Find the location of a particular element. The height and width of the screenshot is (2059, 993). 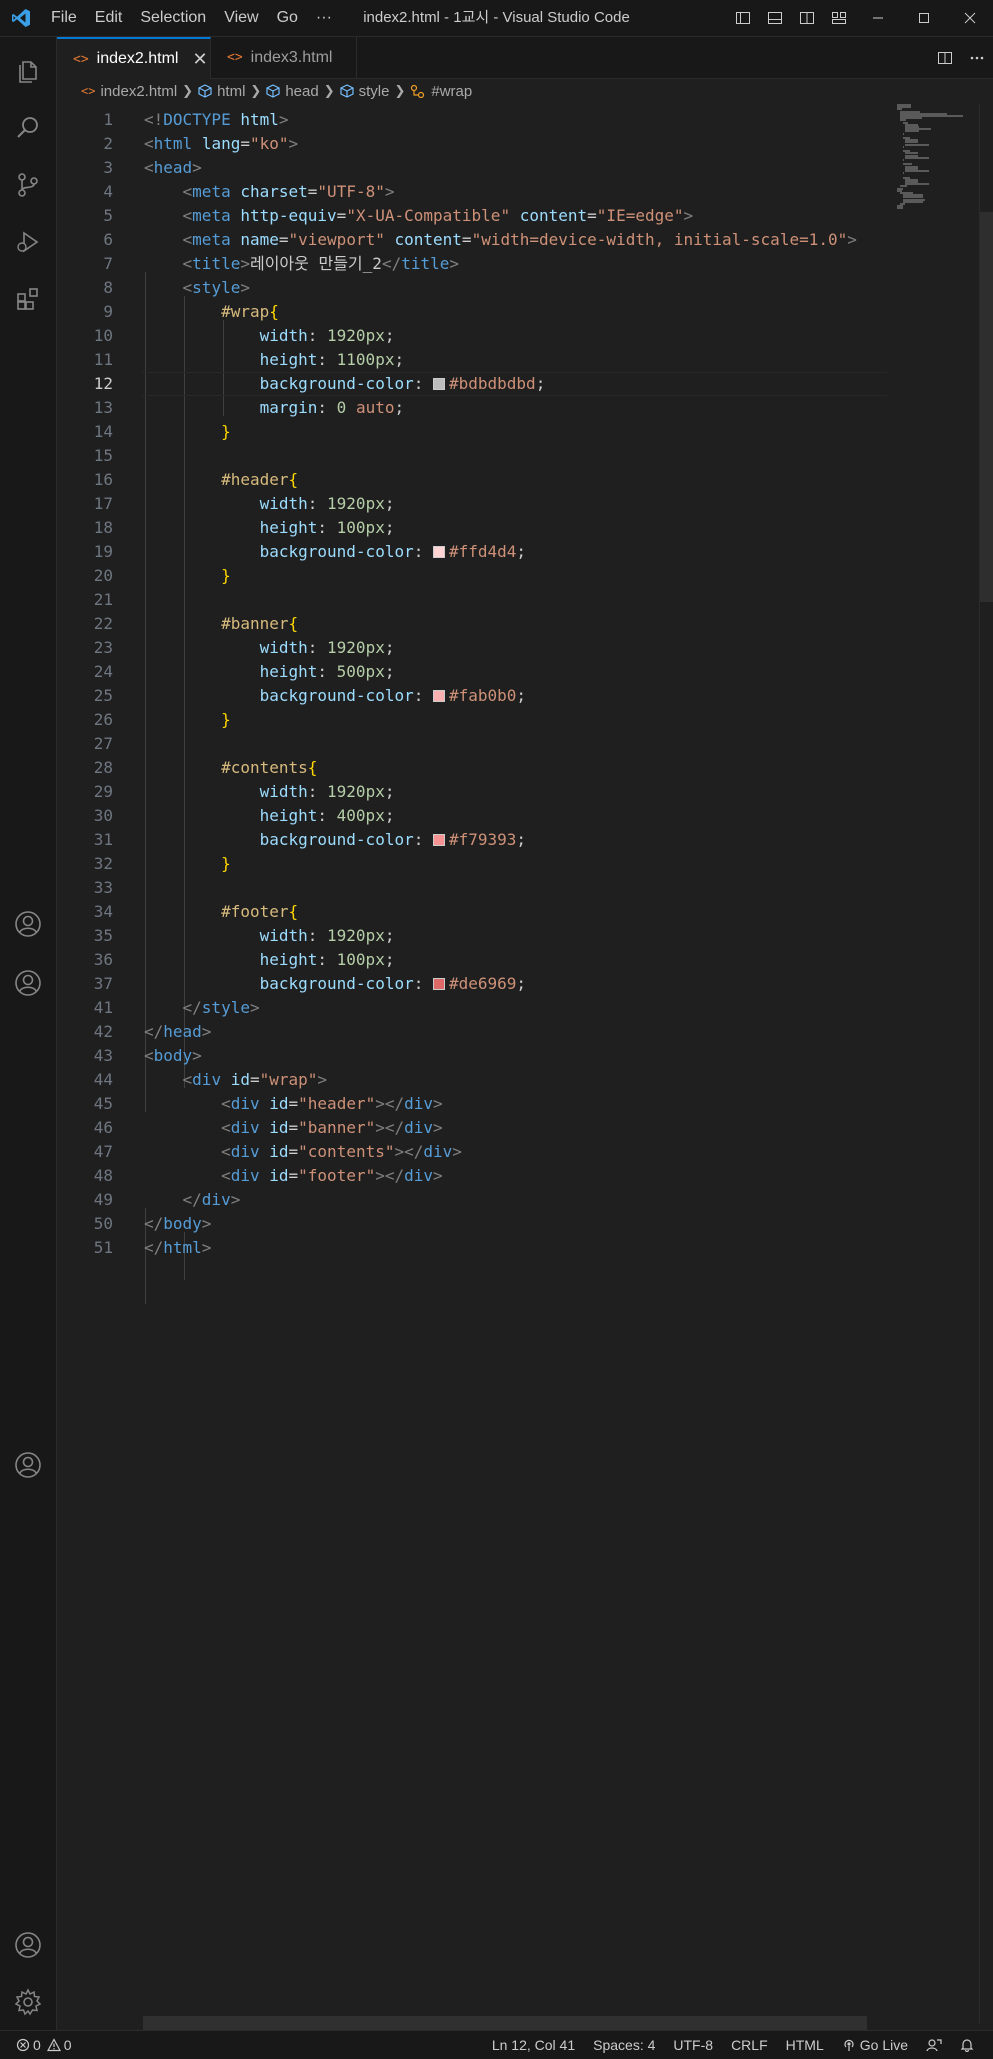

problems-indicator: 0 0 is located at coordinates (44, 2045).